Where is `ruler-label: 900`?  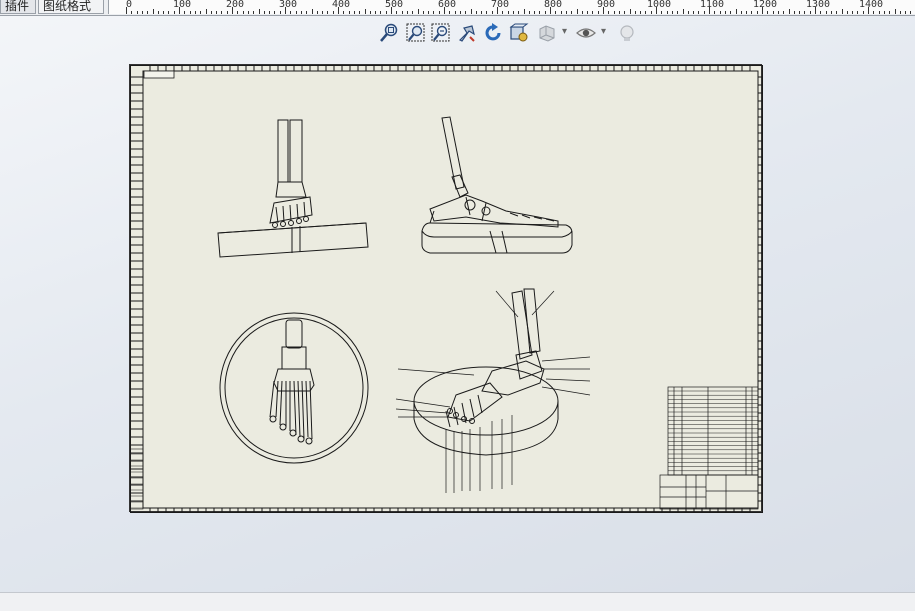
ruler-label: 900 is located at coordinates (606, 5).